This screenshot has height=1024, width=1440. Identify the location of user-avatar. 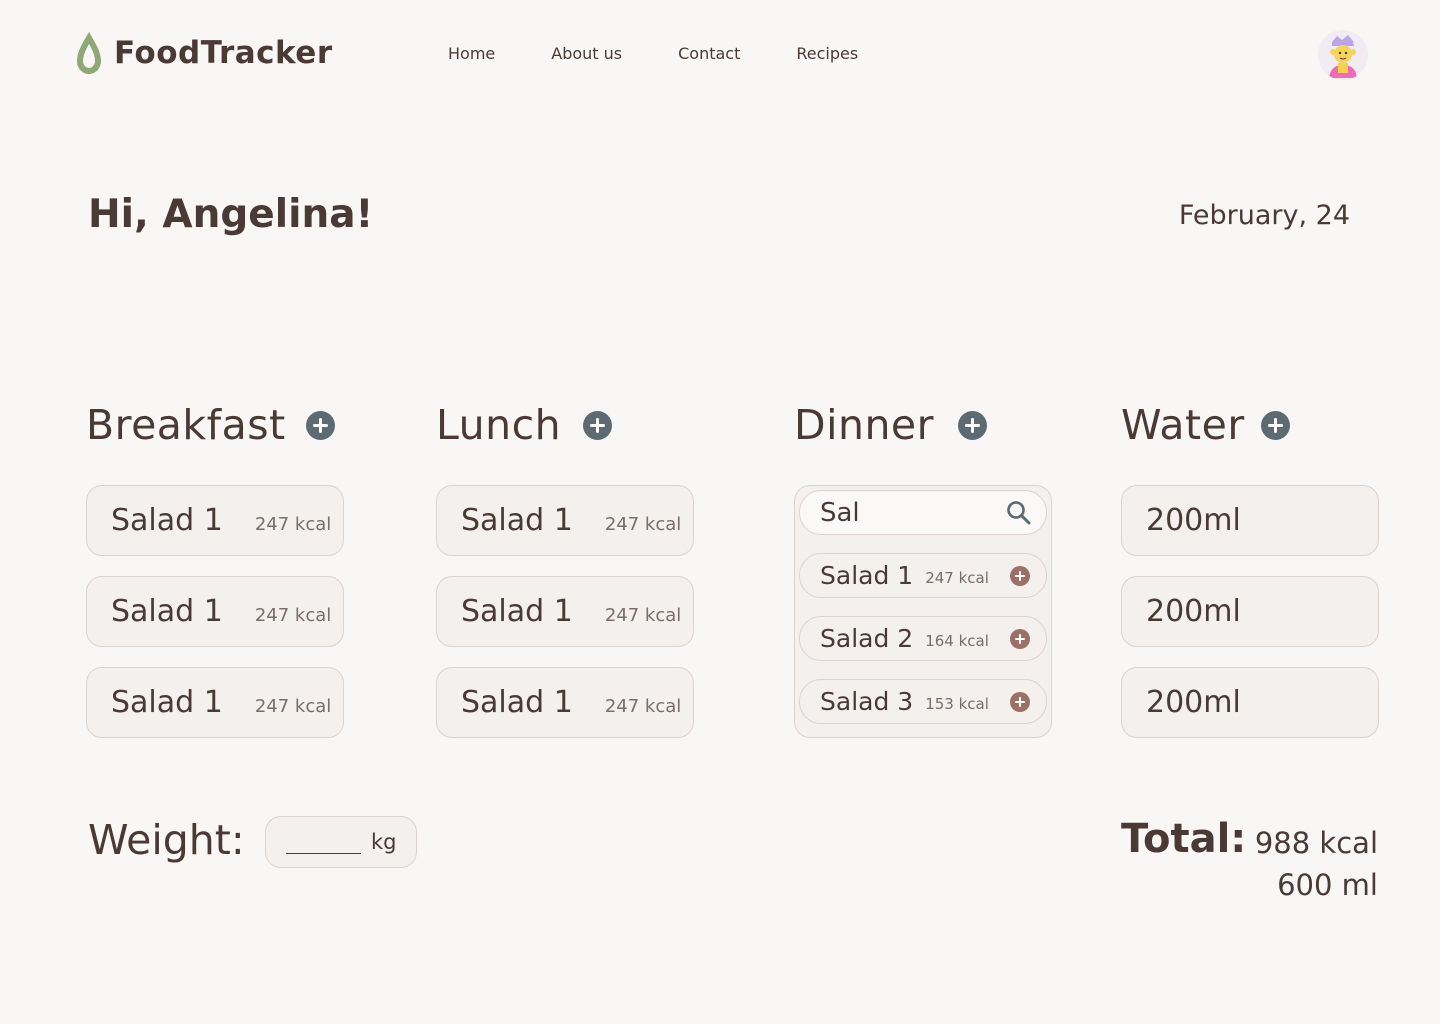
(1343, 55).